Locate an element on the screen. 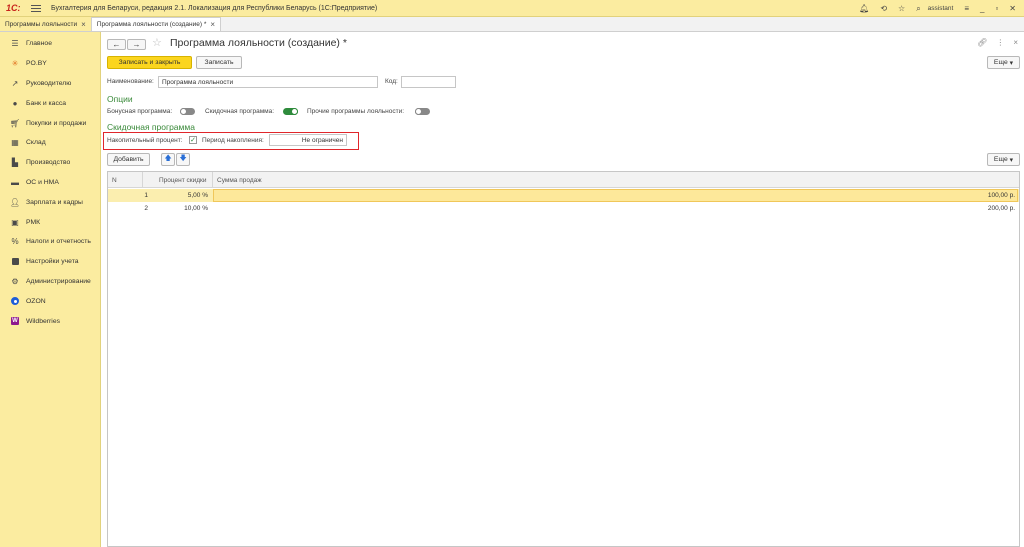 The image size is (1024, 547). asterisk-icon: ✳ is located at coordinates (15, 64).